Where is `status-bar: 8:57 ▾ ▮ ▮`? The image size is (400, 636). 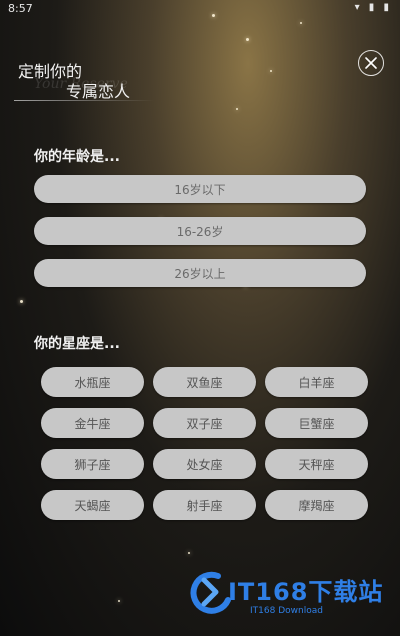
status-bar: 8:57 ▾ ▮ ▮ is located at coordinates (200, 9).